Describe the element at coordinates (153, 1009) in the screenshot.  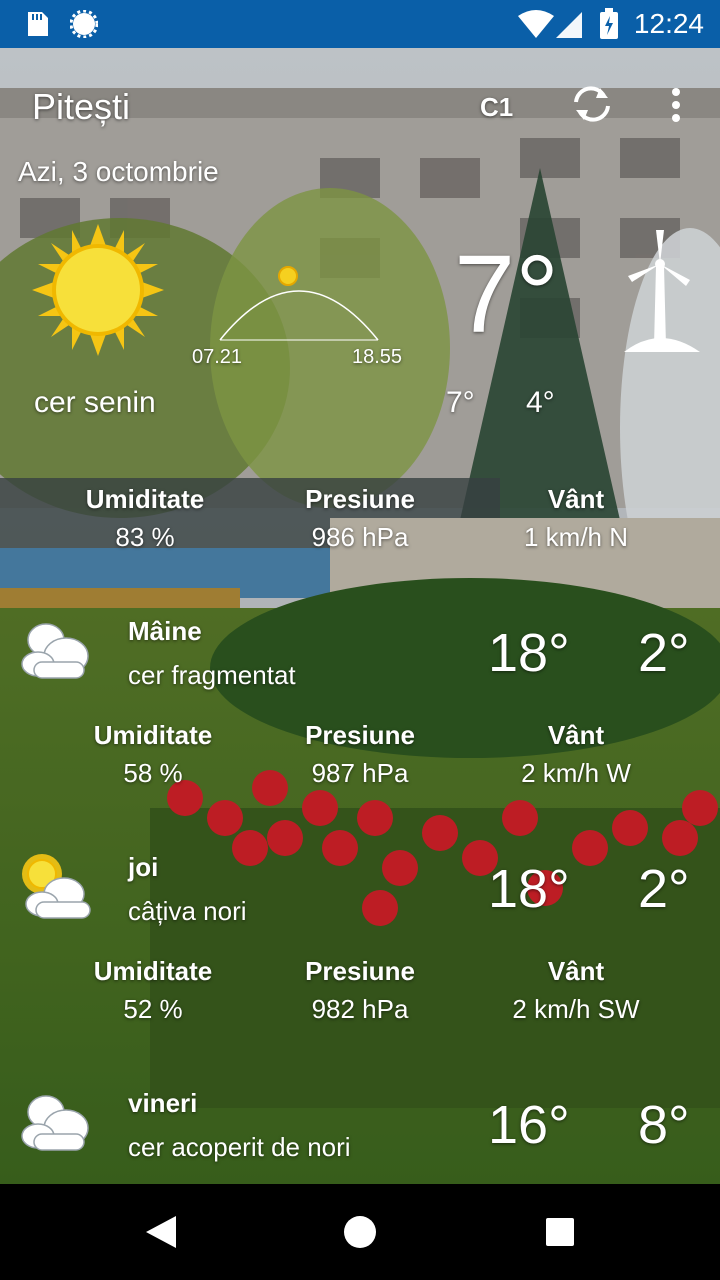
I see `humidity-value: 52 %` at that location.